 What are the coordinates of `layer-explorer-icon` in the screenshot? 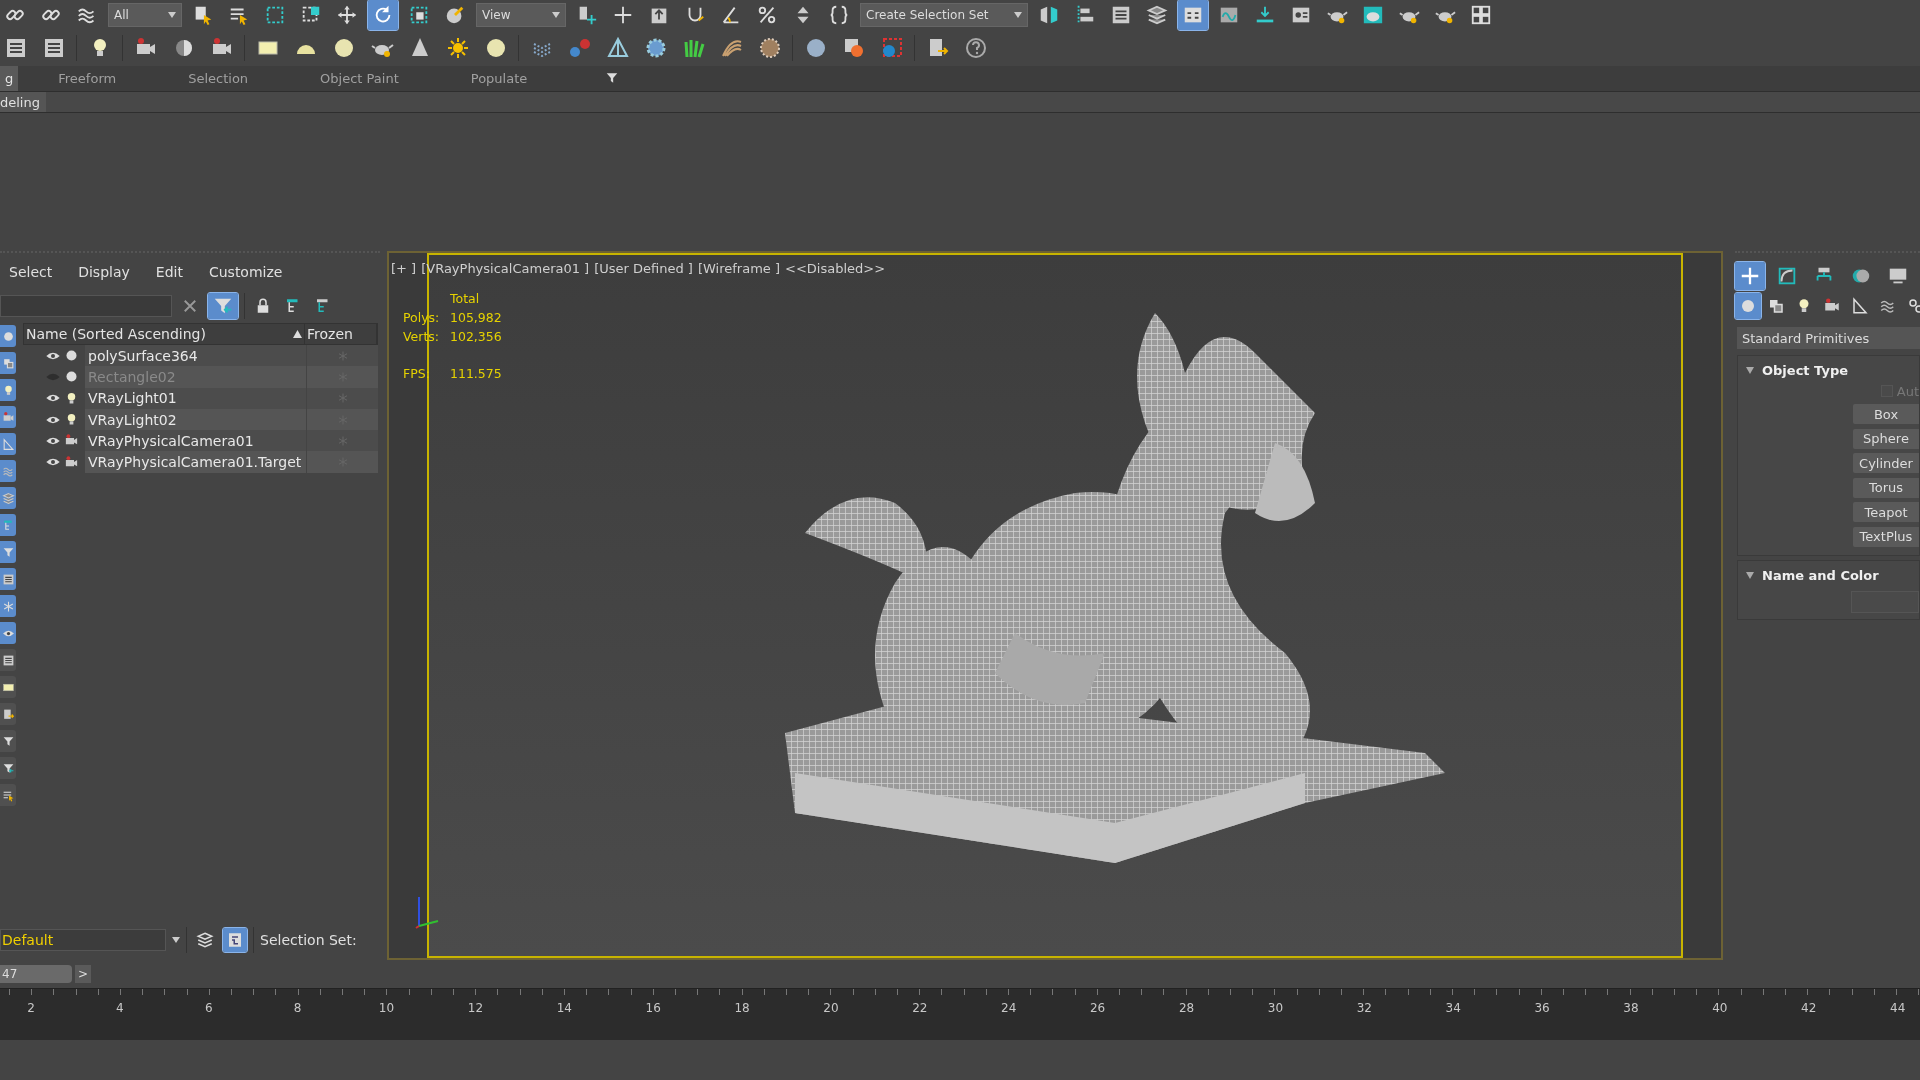 It's located at (235, 940).